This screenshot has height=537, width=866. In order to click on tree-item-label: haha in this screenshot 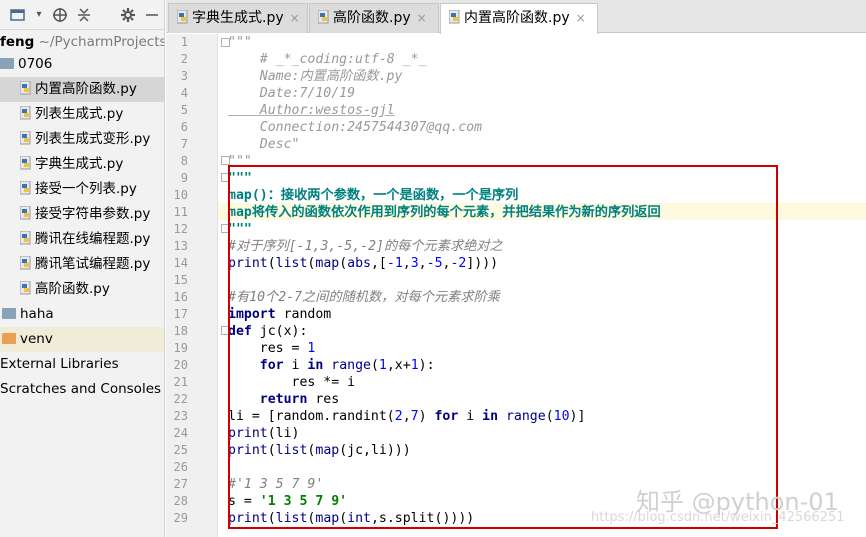, I will do `click(37, 314)`.